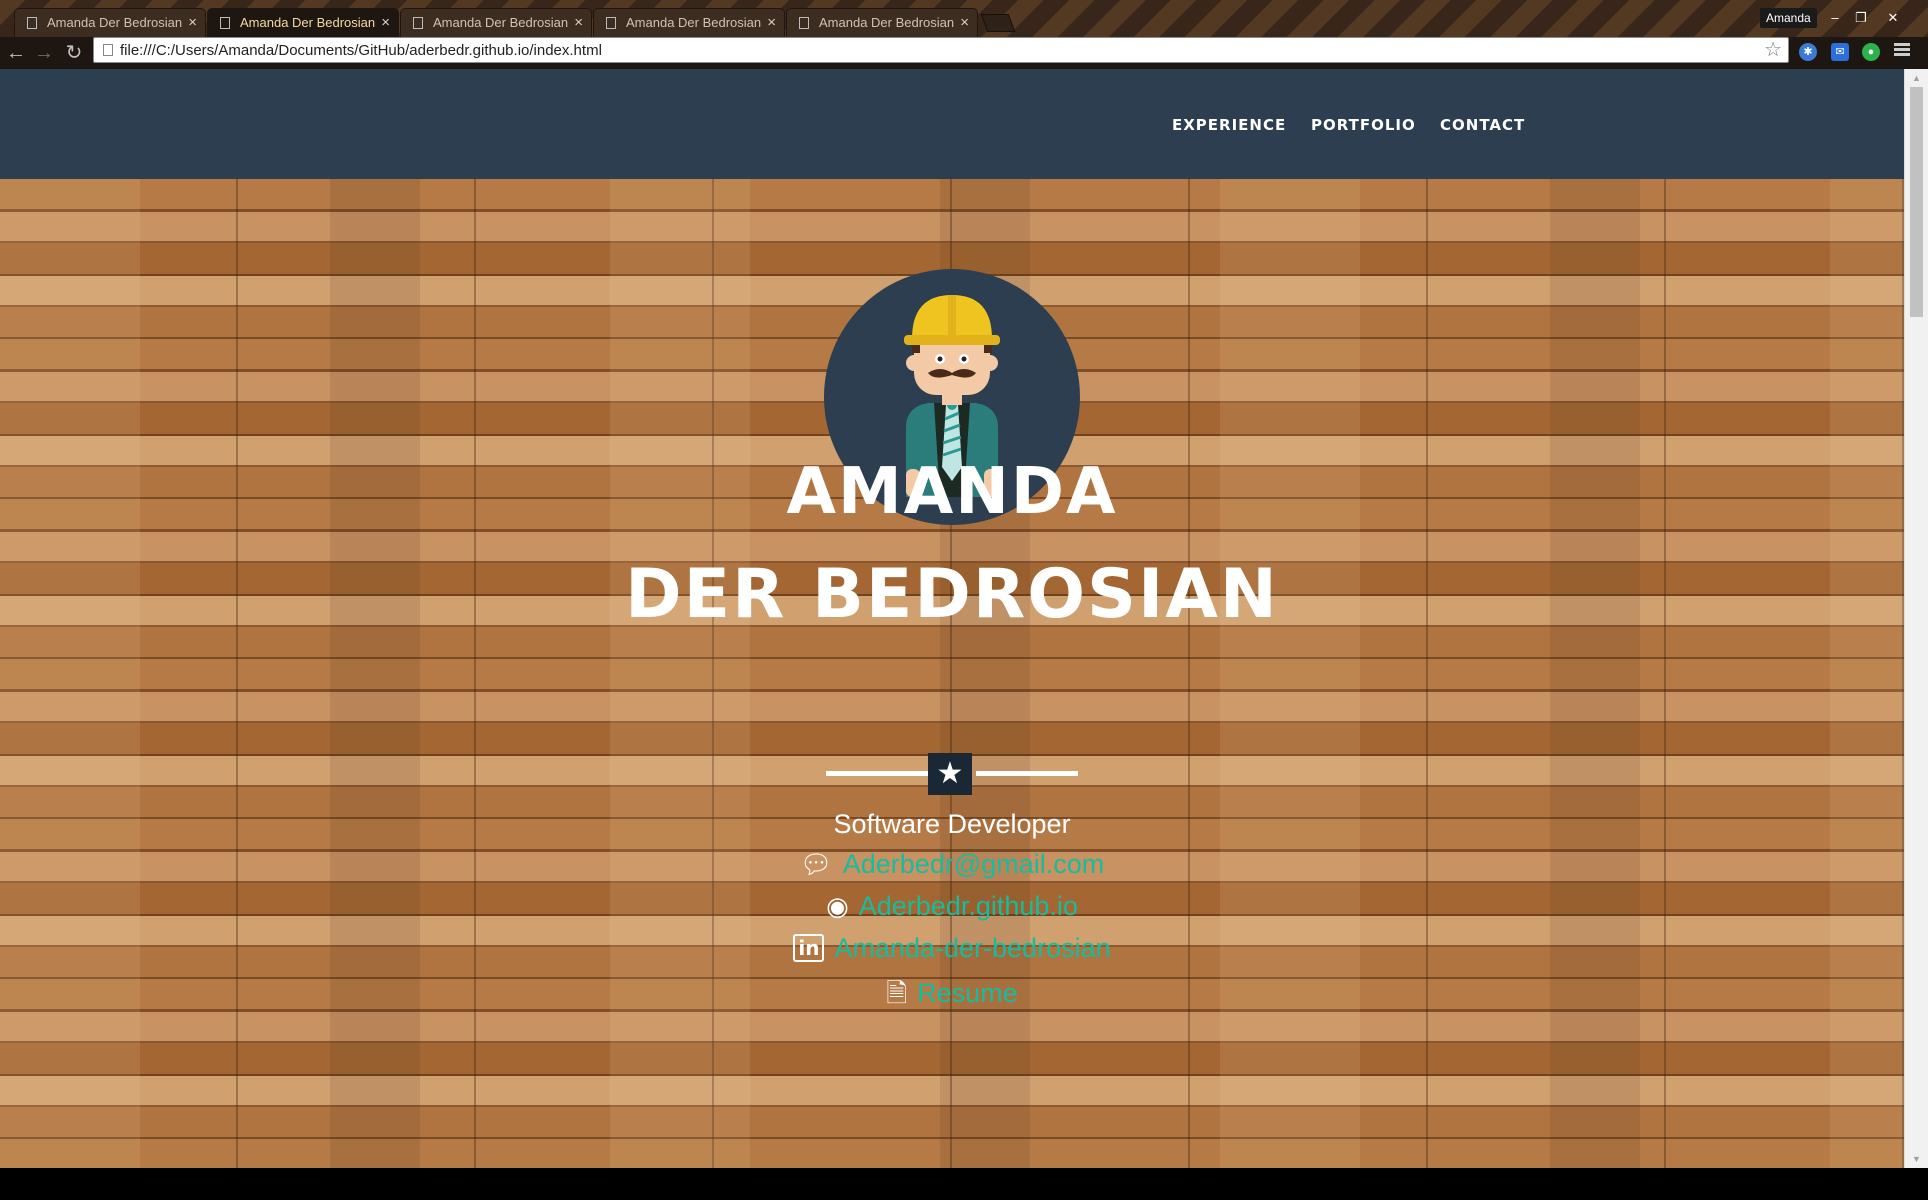 This screenshot has height=1200, width=1928. I want to click on arrow-left-icon: ←, so click(16, 53).